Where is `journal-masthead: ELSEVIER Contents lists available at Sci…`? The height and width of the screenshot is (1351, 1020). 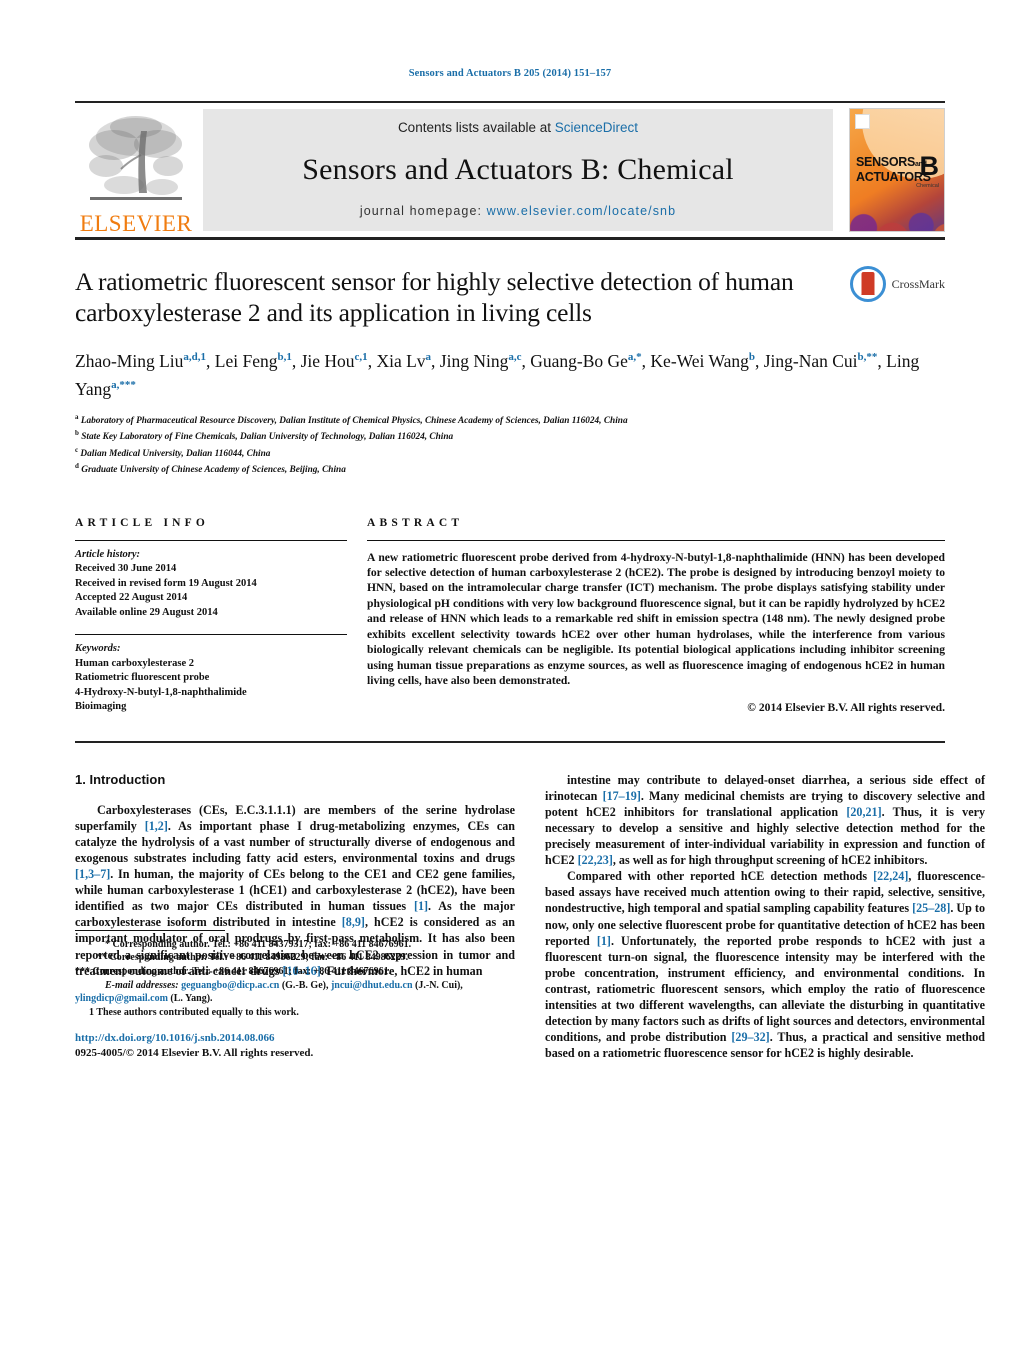
journal-masthead: ELSEVIER Contents lists available at Sci… is located at coordinates (510, 170).